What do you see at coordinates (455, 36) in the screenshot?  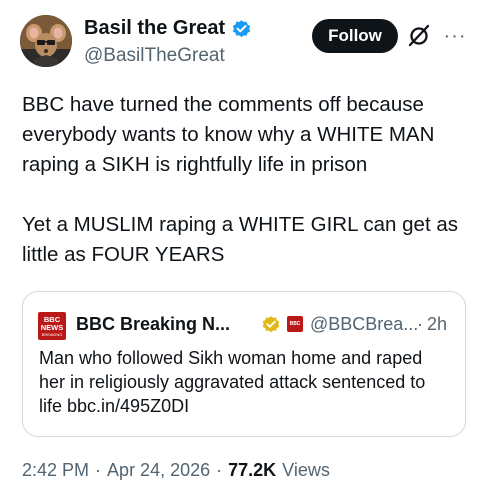 I see `more-options-icon: ···` at bounding box center [455, 36].